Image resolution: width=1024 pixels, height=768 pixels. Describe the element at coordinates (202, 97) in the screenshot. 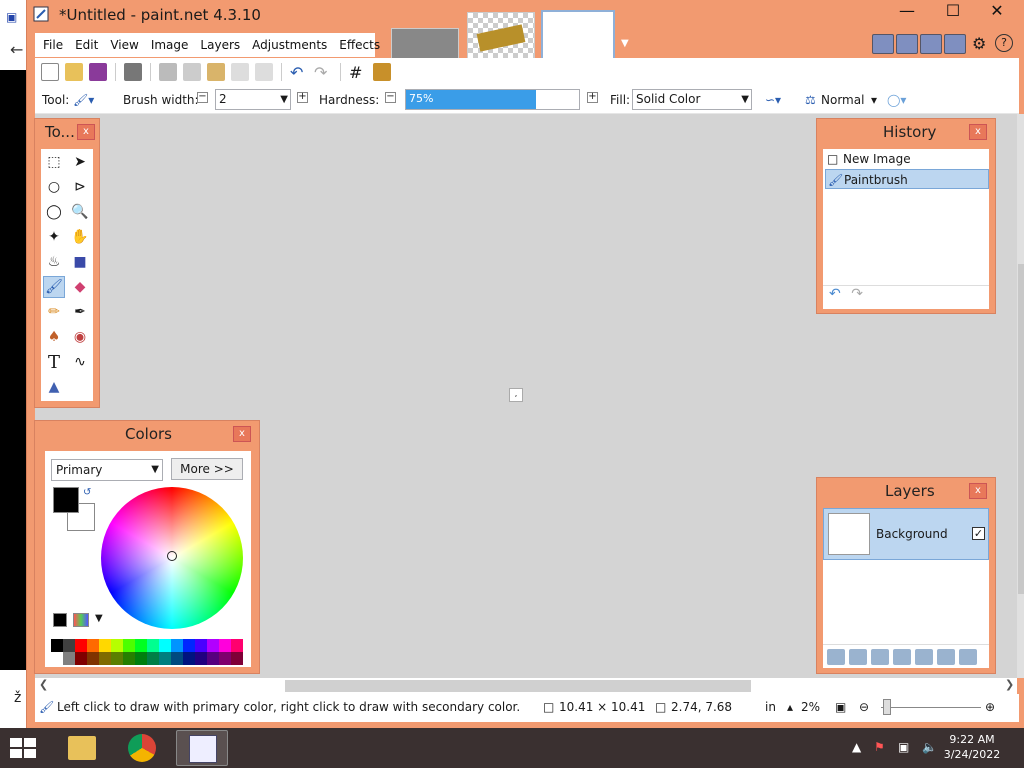

I see `brush-width-decrease-button: −` at that location.